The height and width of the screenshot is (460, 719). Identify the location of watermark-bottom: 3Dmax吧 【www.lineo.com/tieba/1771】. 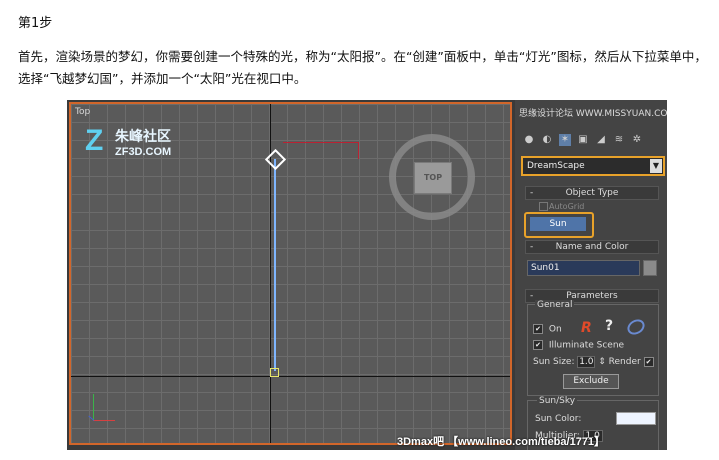
(501, 442).